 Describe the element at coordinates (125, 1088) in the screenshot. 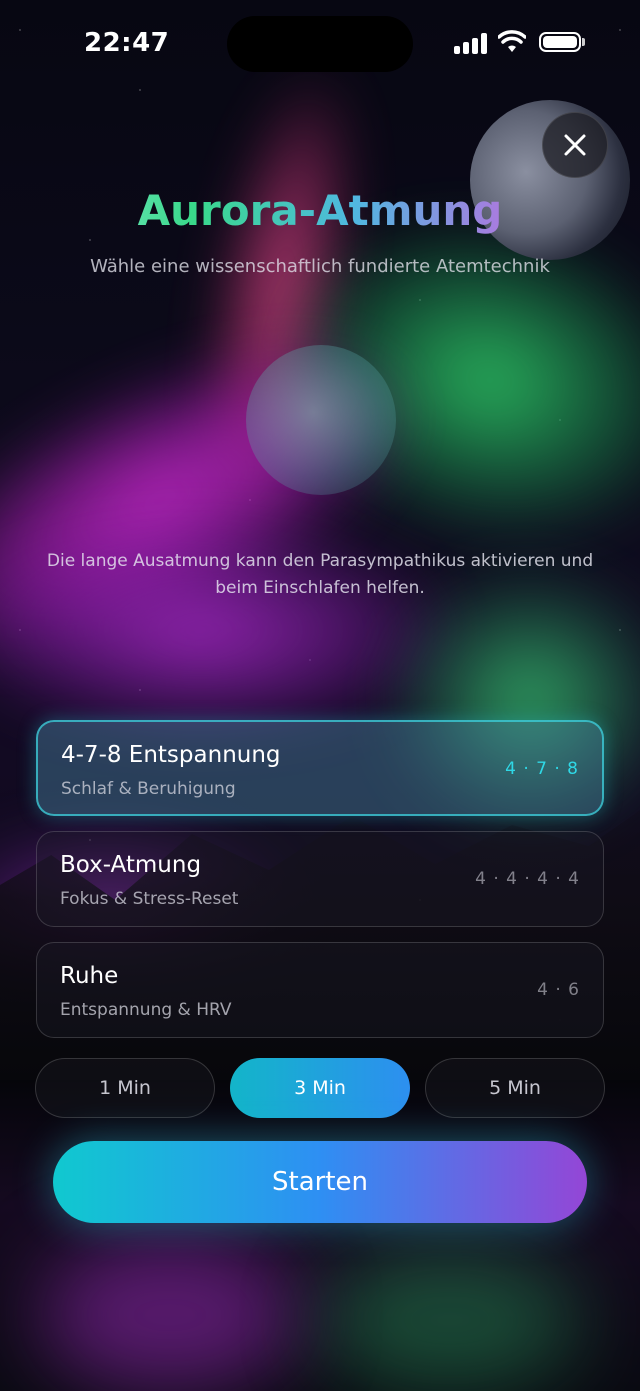

I see `duration-1-min-button: 1 Min` at that location.